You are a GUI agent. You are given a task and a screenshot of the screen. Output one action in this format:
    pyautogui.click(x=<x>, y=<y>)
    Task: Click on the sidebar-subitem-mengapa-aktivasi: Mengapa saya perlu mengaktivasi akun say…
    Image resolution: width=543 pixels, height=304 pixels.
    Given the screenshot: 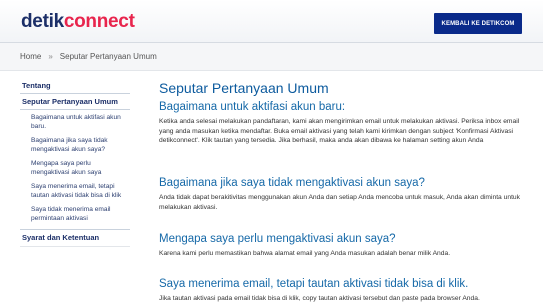 What is the action you would take?
    pyautogui.click(x=75, y=168)
    